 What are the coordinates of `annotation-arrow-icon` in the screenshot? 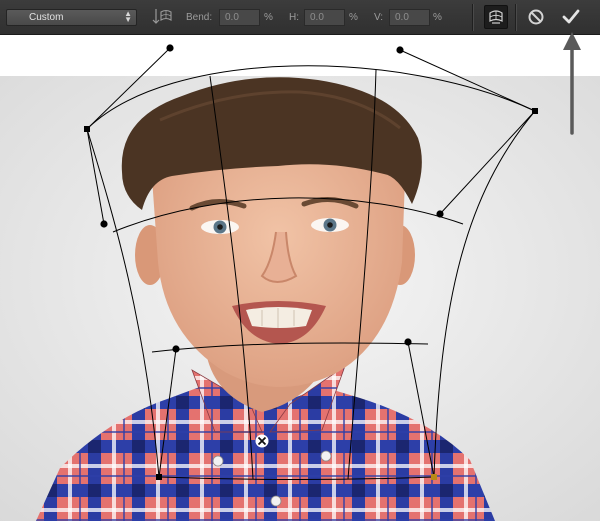 It's located at (572, 83).